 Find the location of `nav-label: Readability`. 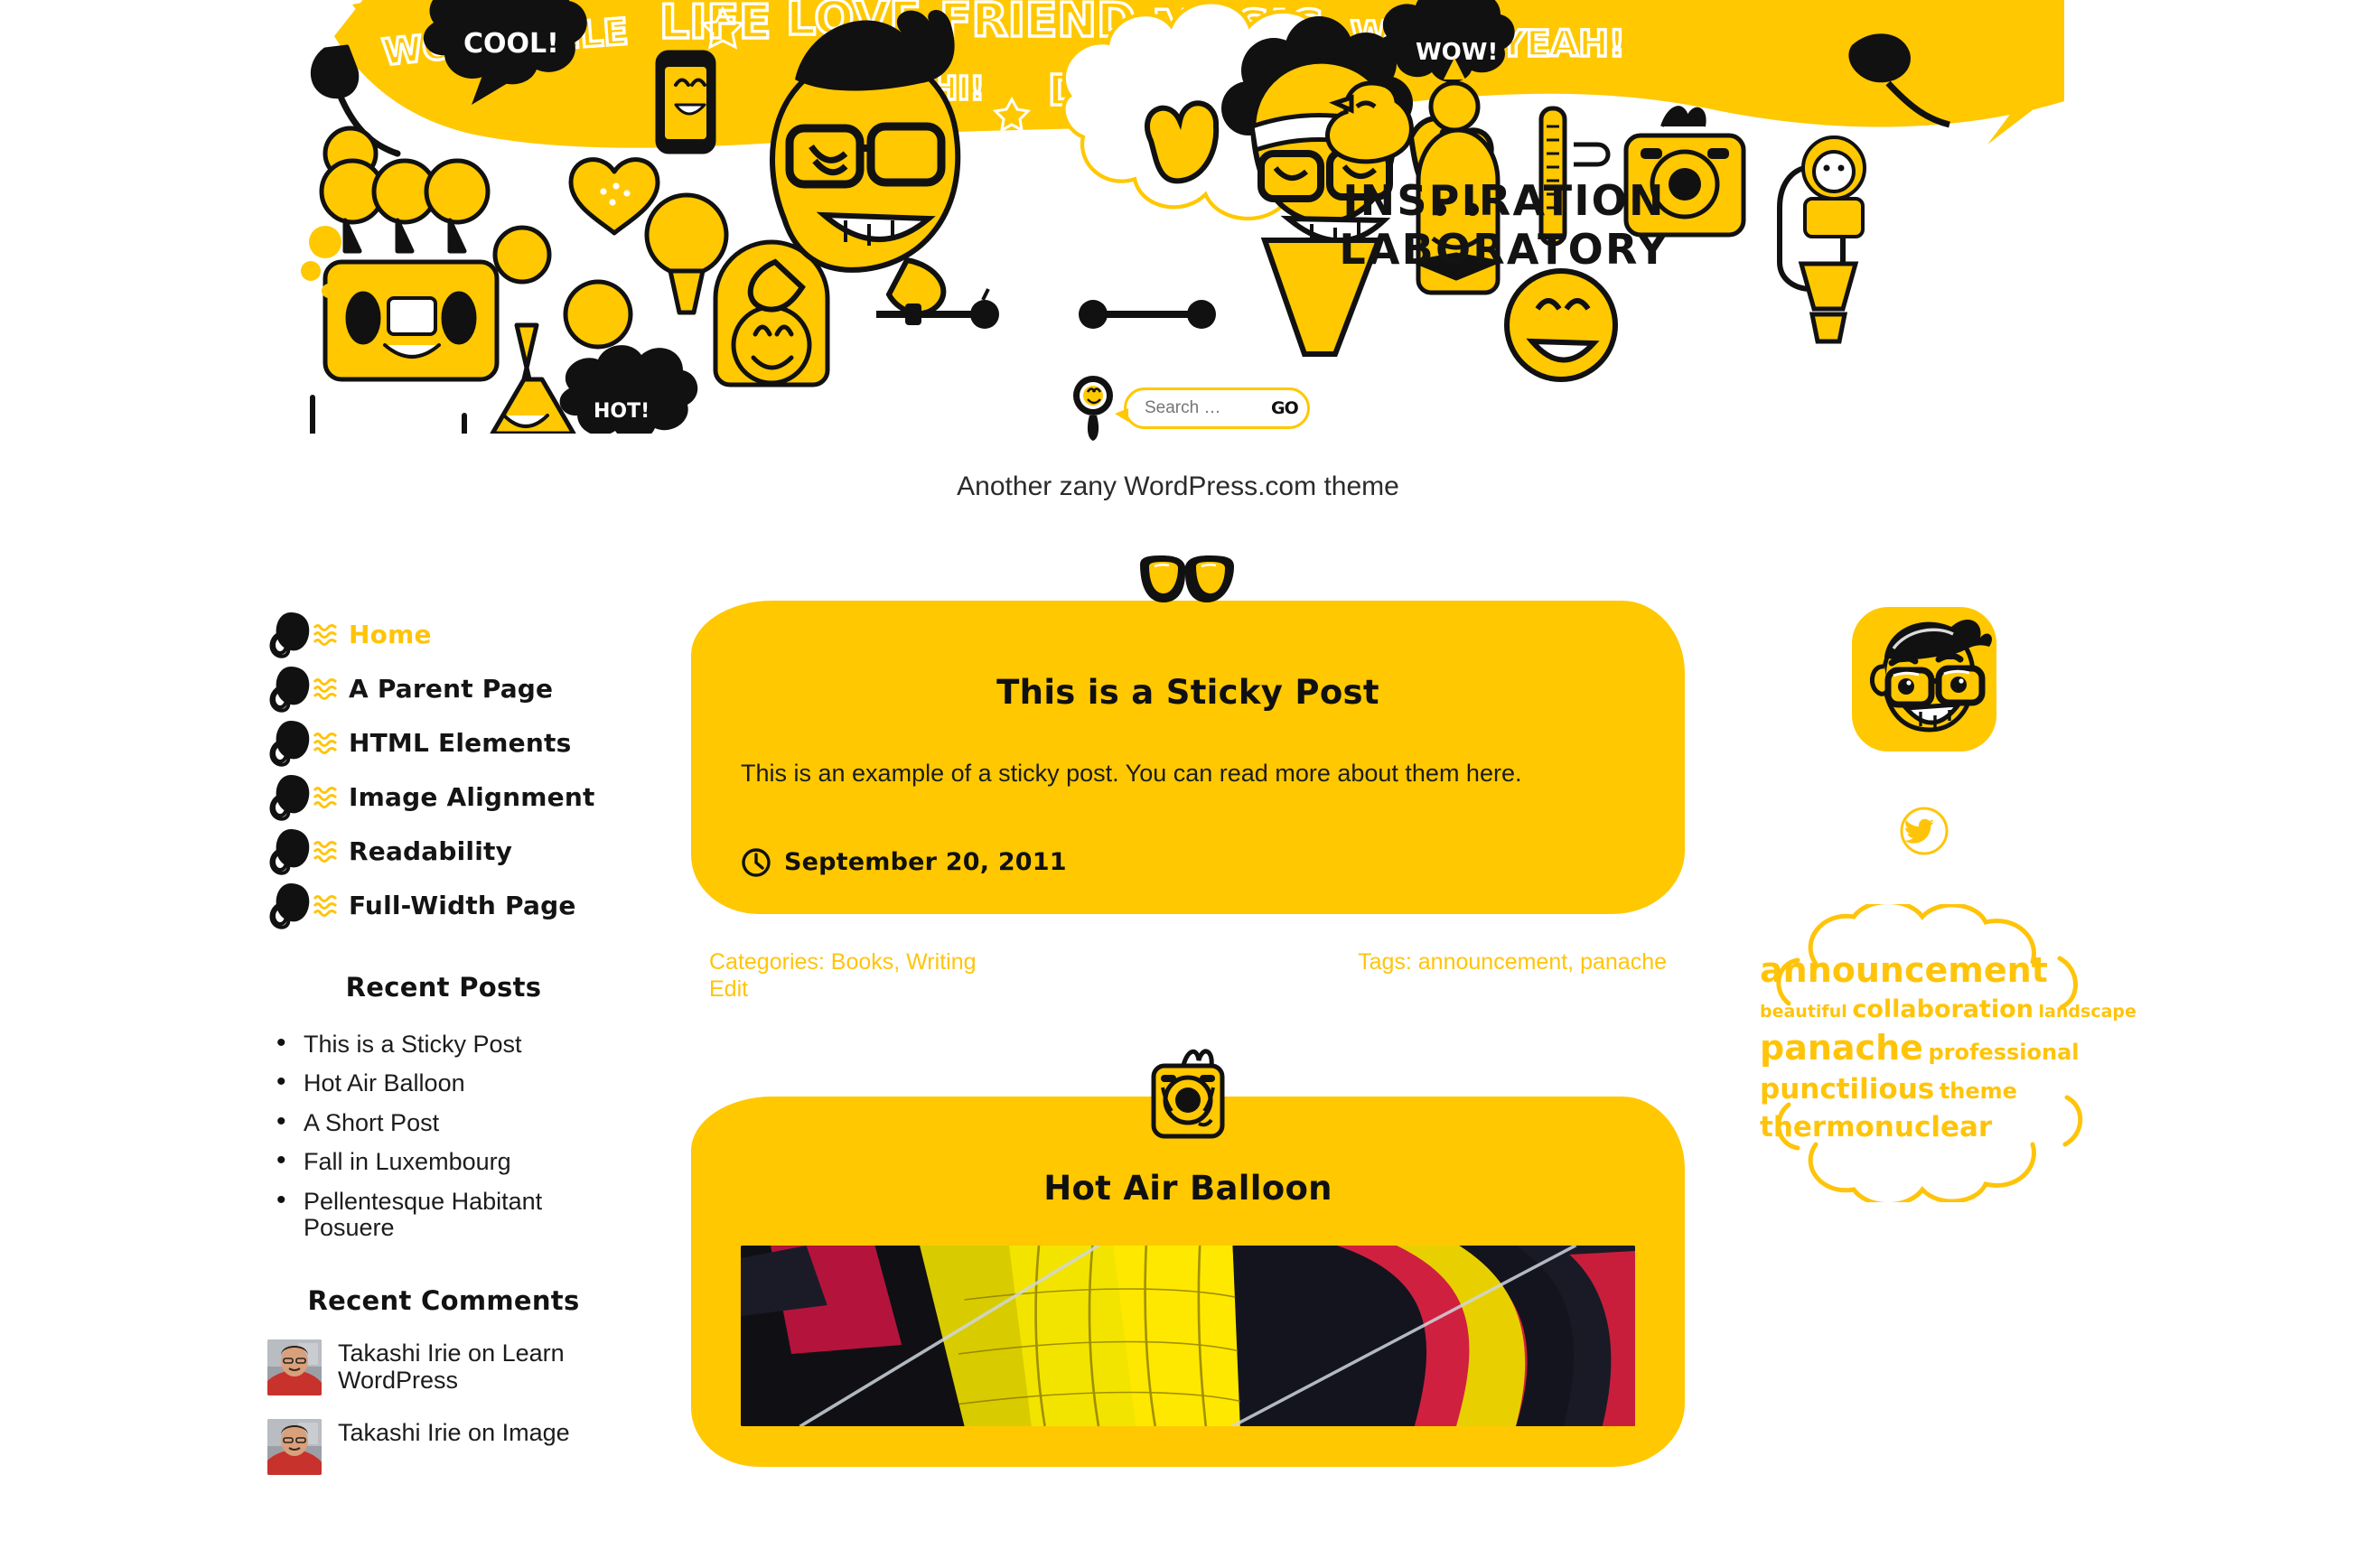

nav-label: Readability is located at coordinates (431, 850).